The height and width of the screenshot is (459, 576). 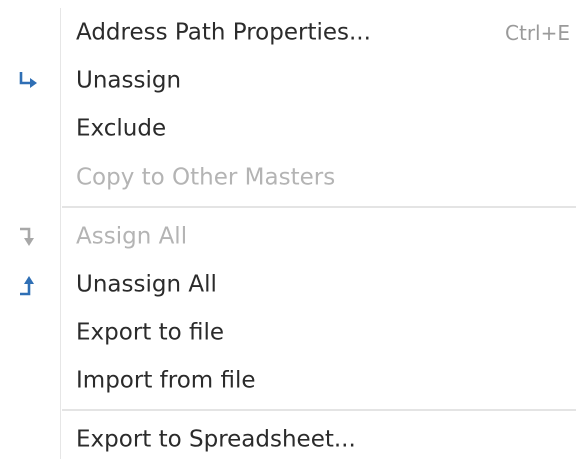 I want to click on menu-item-import-from-file: Import from file, so click(x=288, y=381).